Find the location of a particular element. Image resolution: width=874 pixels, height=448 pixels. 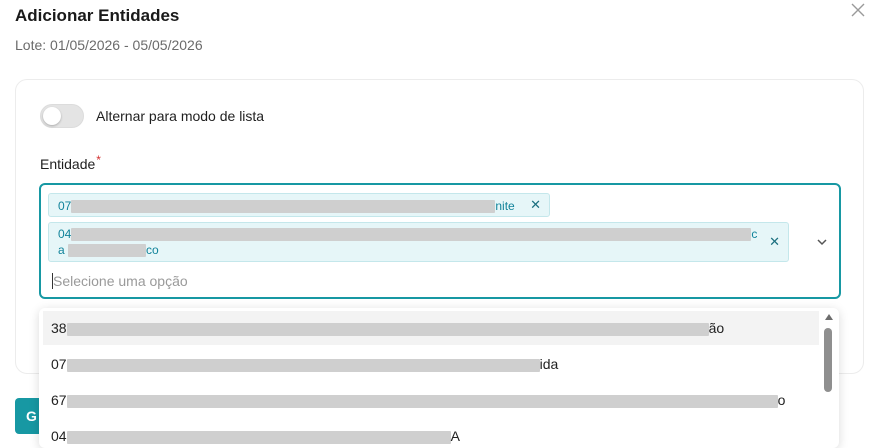

tag-line2-suffix: co is located at coordinates (152, 250).